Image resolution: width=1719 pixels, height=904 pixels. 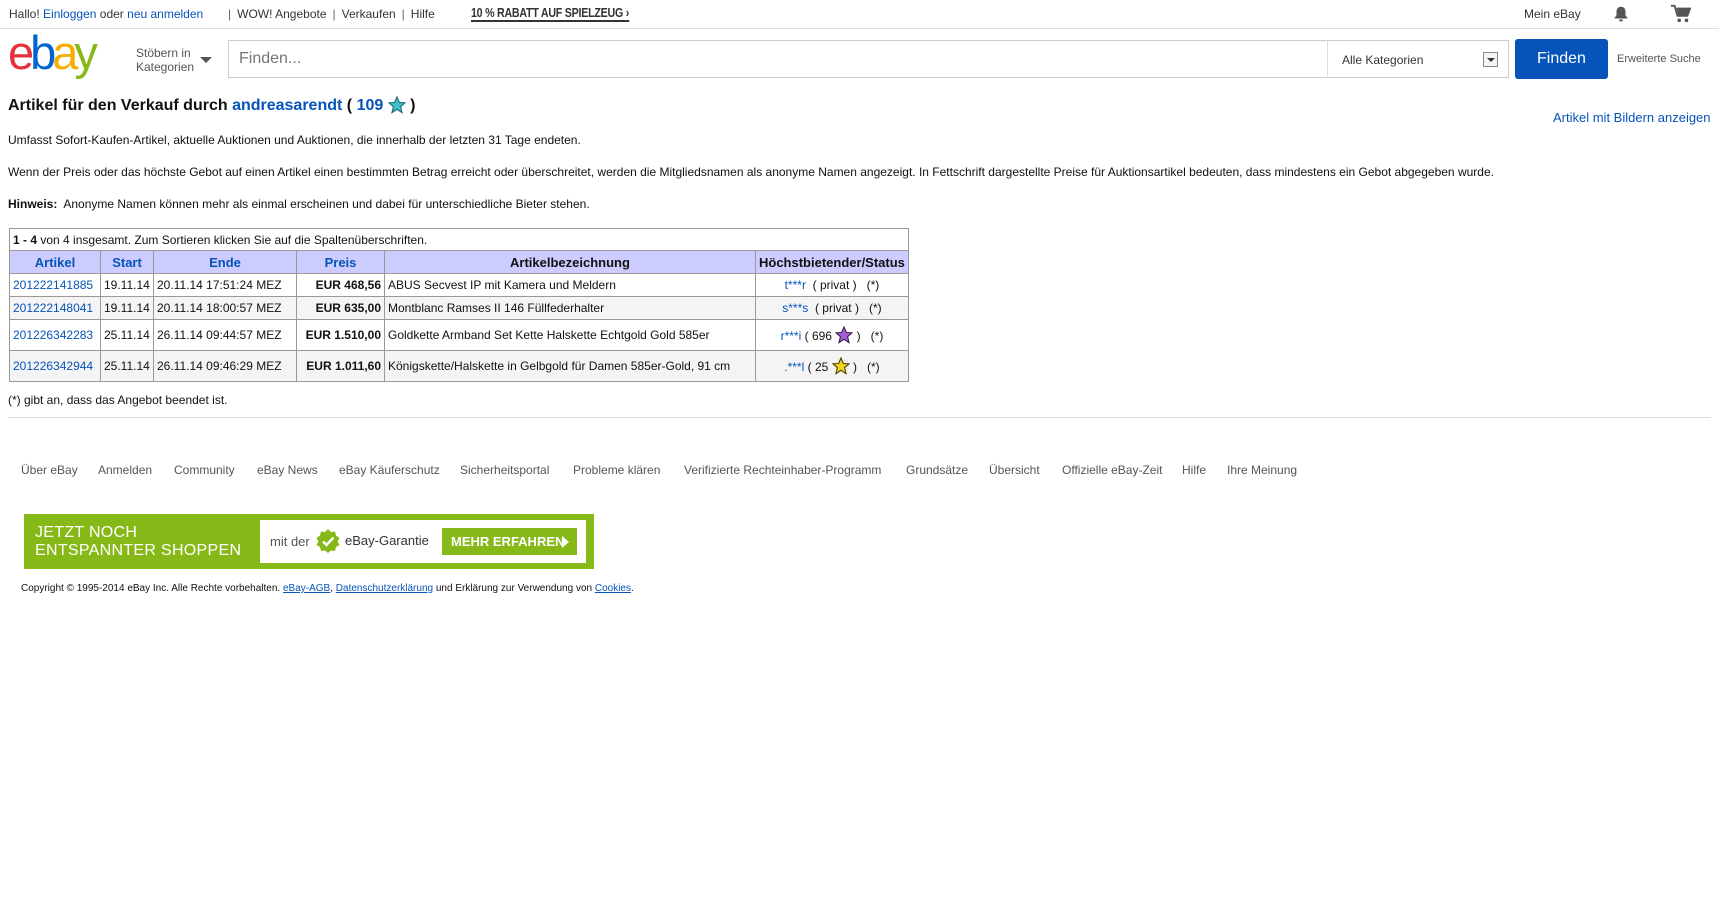 I want to click on column-header-price: Preis, so click(x=340, y=262).